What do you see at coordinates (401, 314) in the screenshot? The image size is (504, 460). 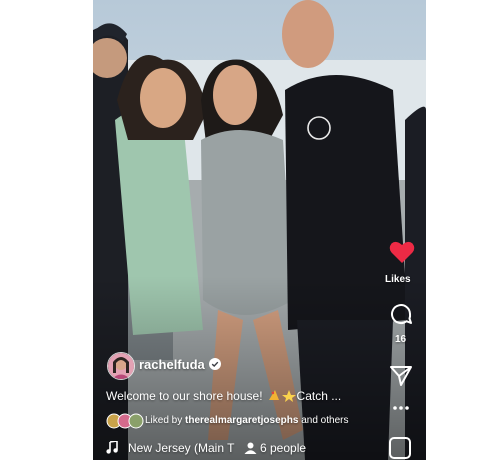 I see `comment-icon` at bounding box center [401, 314].